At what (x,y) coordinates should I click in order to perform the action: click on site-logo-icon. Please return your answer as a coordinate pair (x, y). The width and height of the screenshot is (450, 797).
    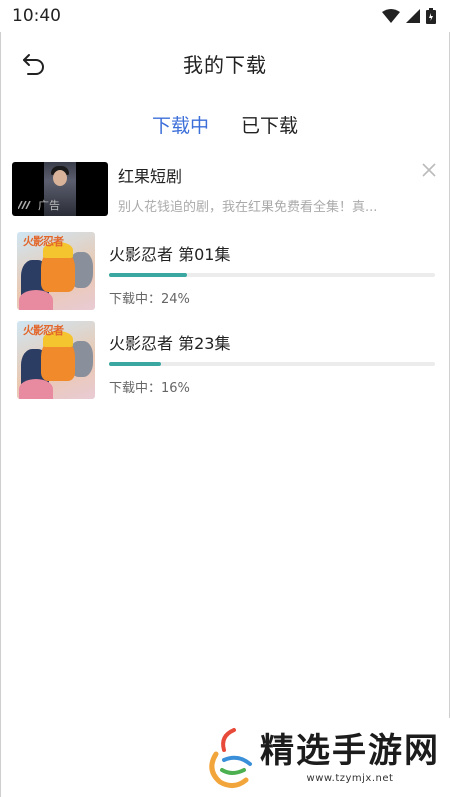
    Looking at the image, I should click on (230, 757).